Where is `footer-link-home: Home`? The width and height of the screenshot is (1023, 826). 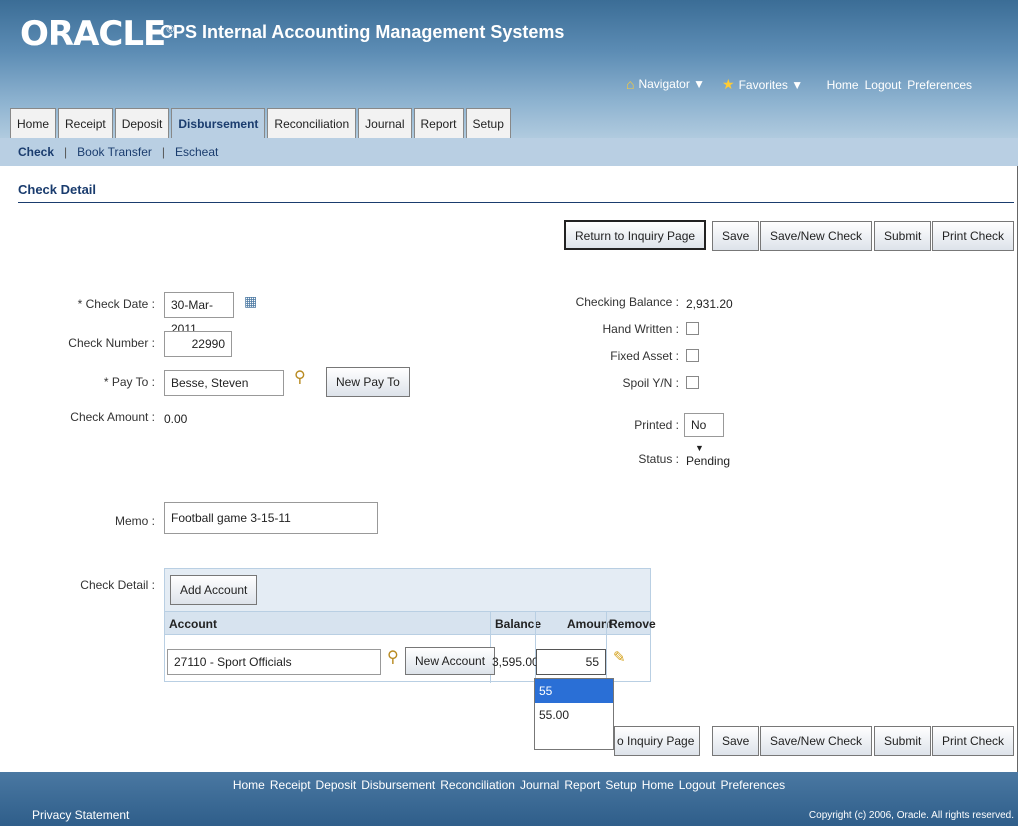 footer-link-home: Home is located at coordinates (249, 785).